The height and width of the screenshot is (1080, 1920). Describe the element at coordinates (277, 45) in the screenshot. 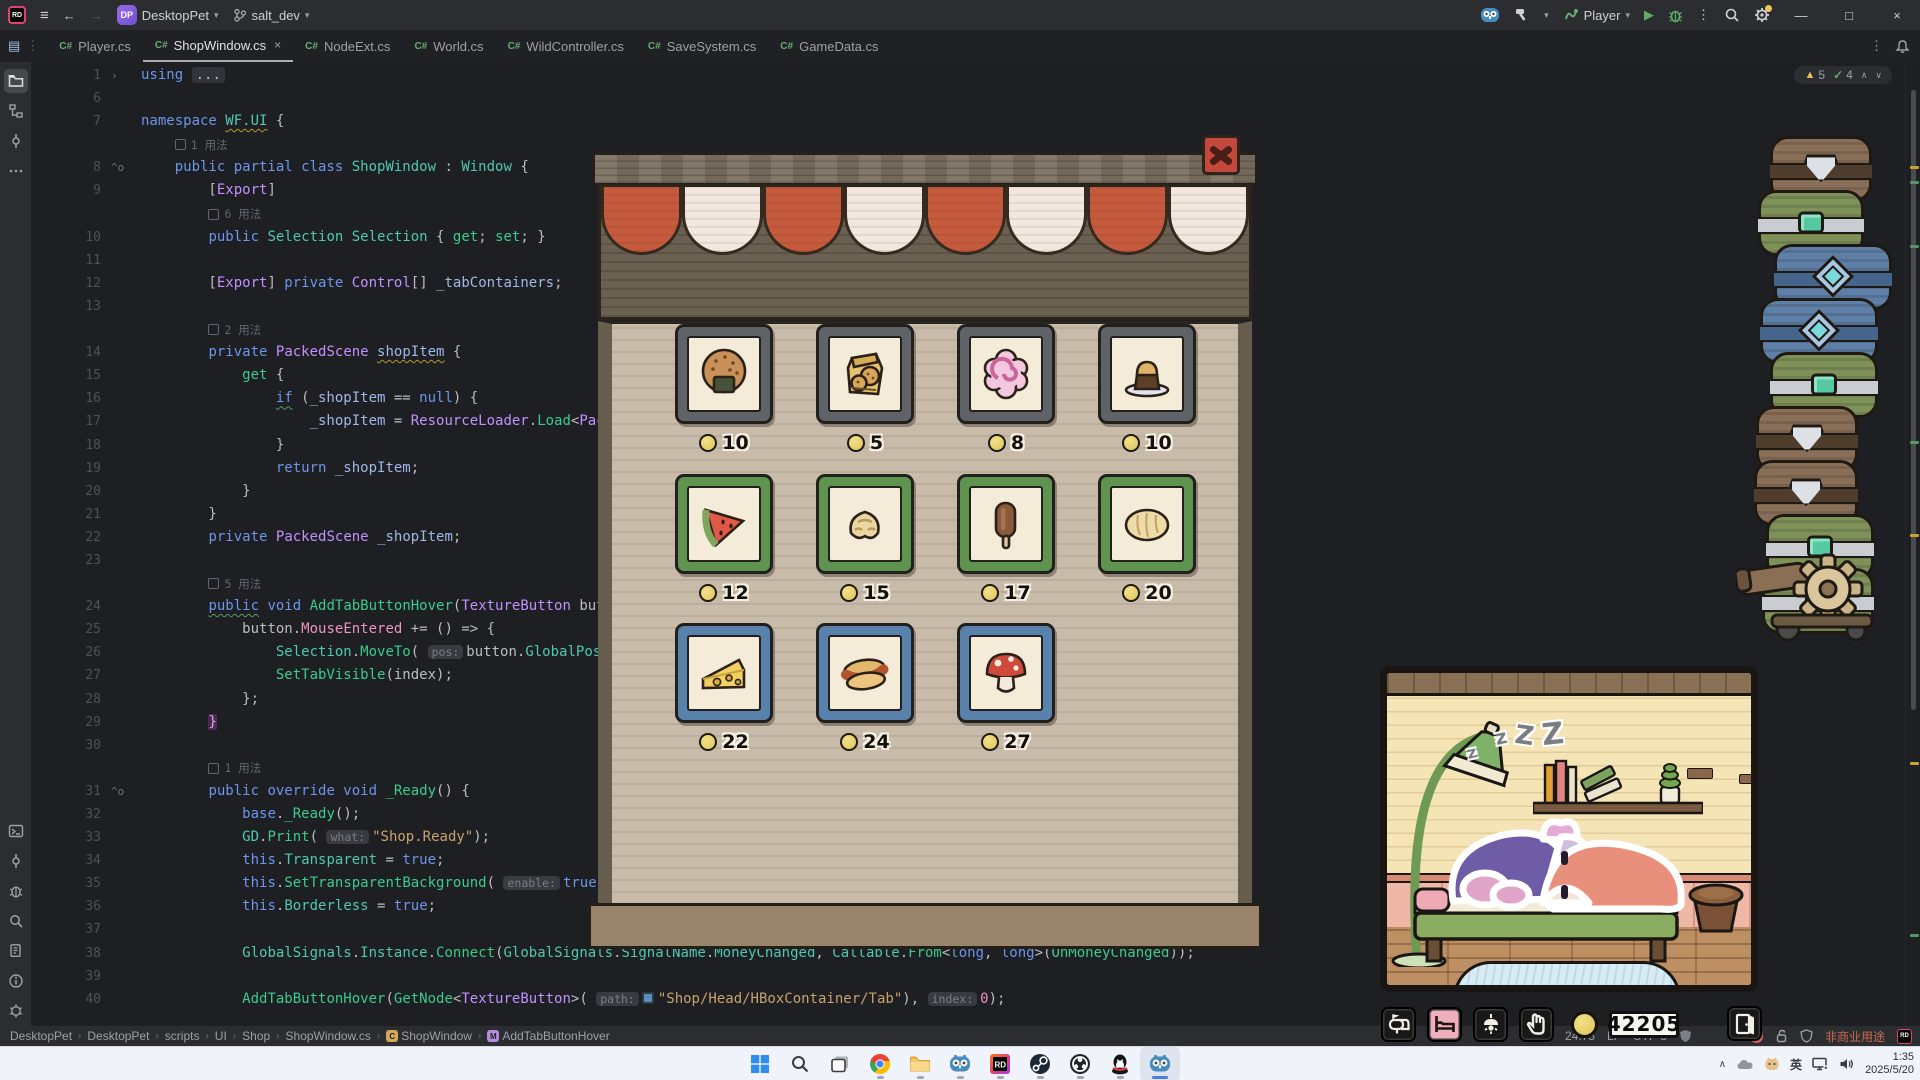

I see `tab-close-icon: ×` at that location.